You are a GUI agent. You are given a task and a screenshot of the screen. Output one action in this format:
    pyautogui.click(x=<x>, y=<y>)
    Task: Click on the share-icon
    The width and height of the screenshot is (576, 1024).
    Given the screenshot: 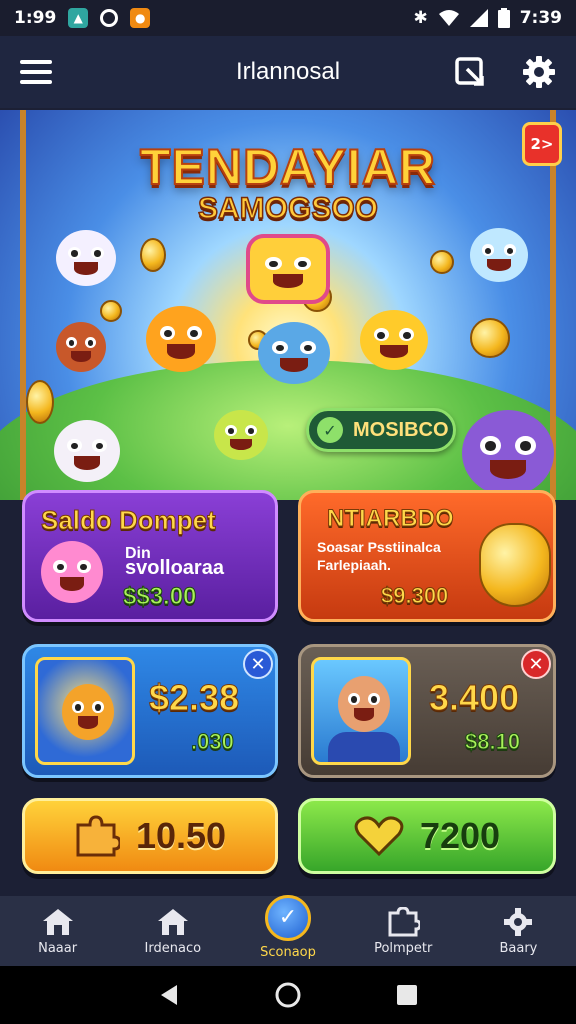 What is the action you would take?
    pyautogui.click(x=470, y=72)
    